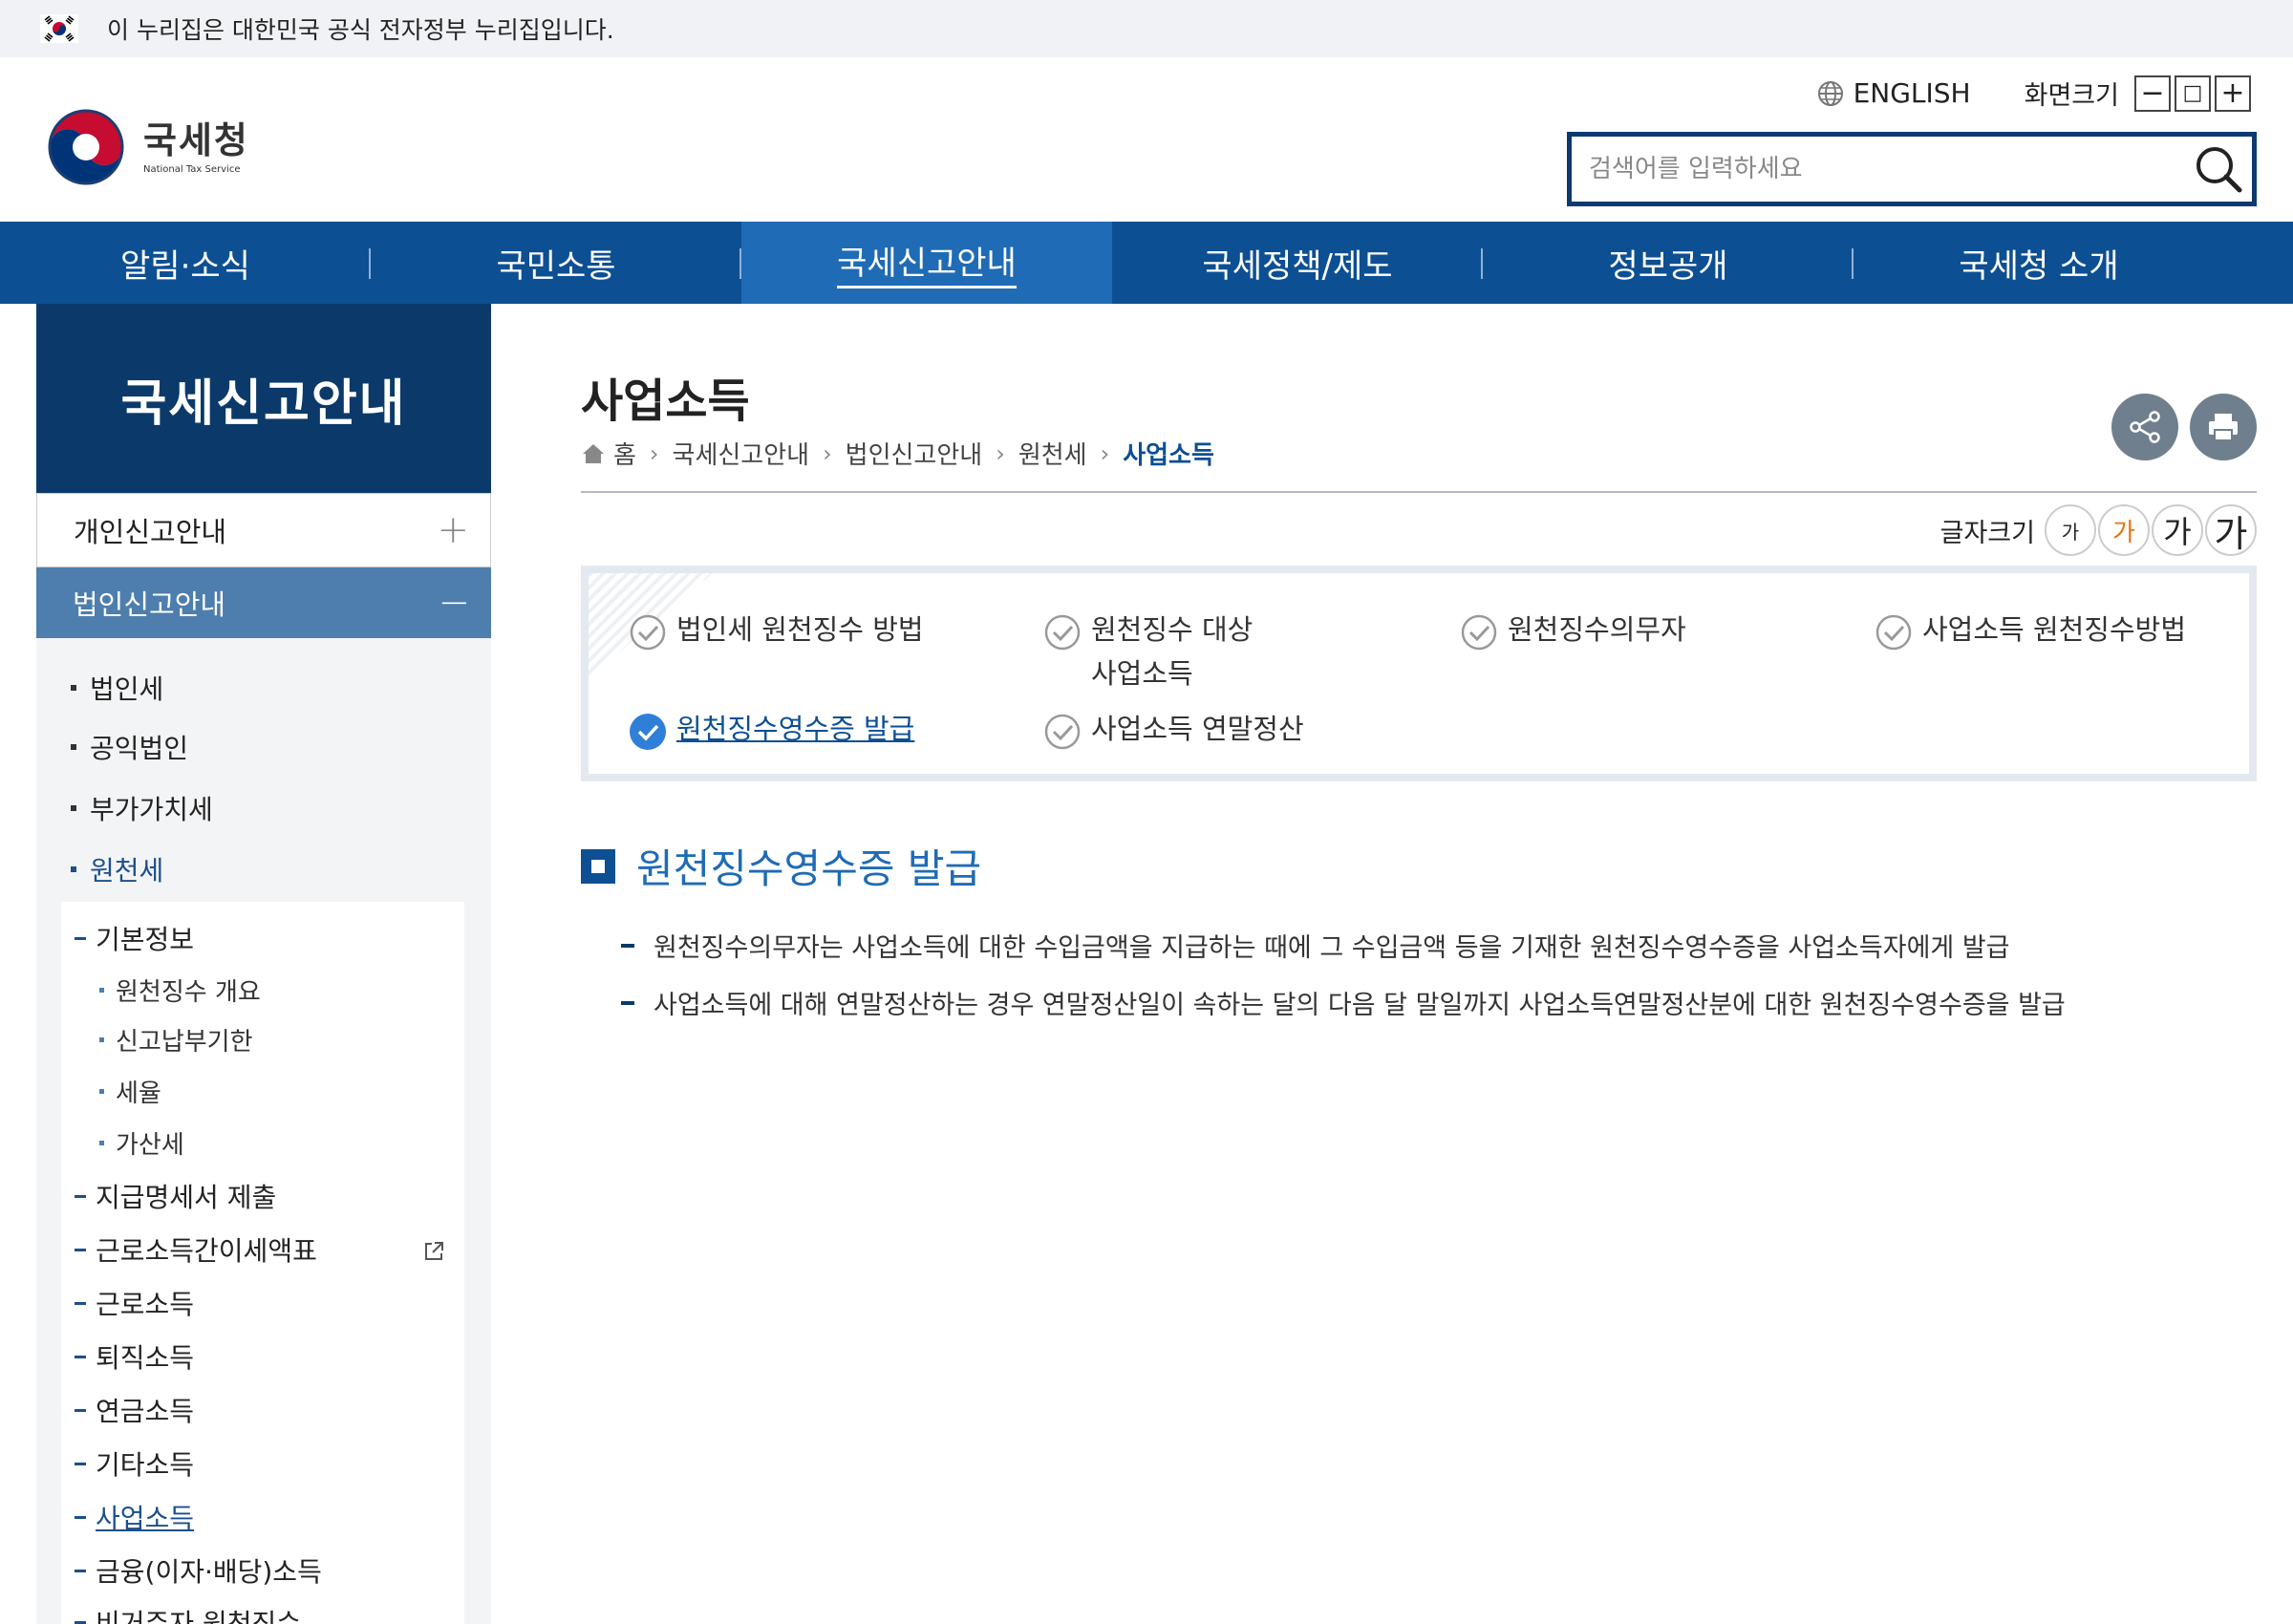  I want to click on print-button, so click(2223, 427).